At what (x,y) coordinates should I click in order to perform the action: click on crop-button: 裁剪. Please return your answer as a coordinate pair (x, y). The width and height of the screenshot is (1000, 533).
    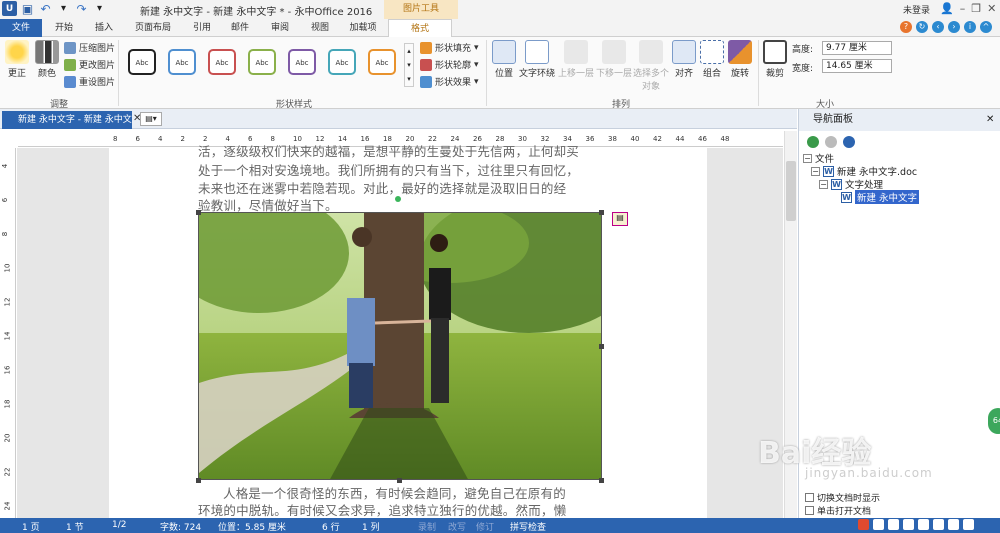
    Looking at the image, I should click on (775, 59).